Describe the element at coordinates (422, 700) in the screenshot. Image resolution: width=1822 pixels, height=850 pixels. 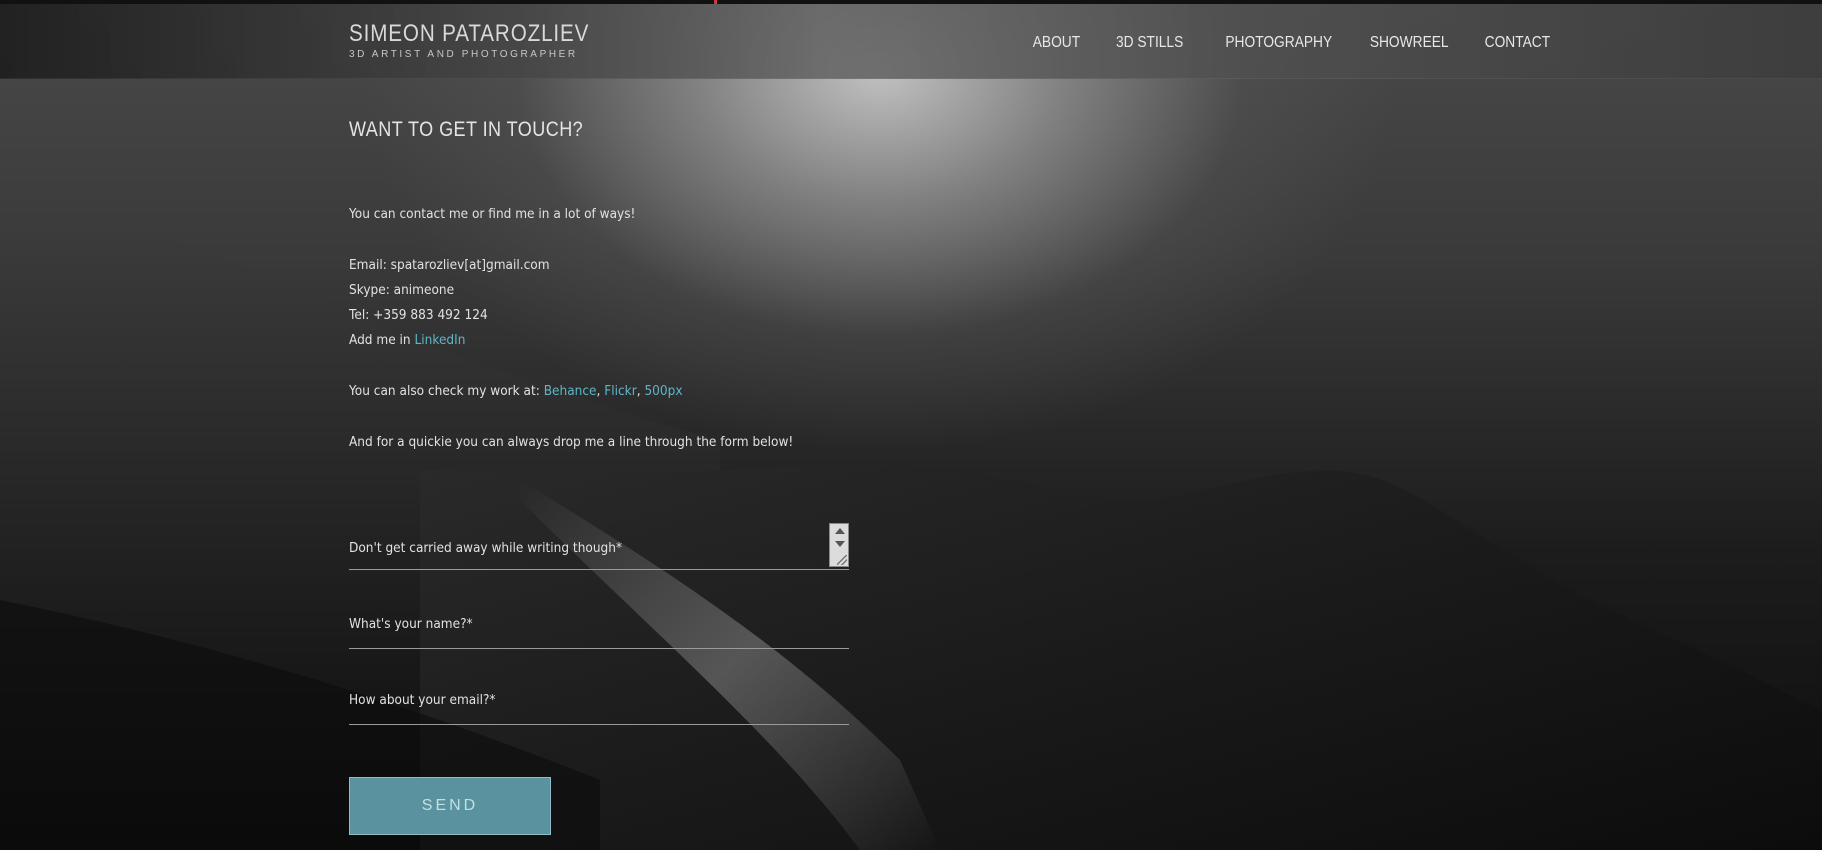
I see `email-label: How about your email?*` at that location.